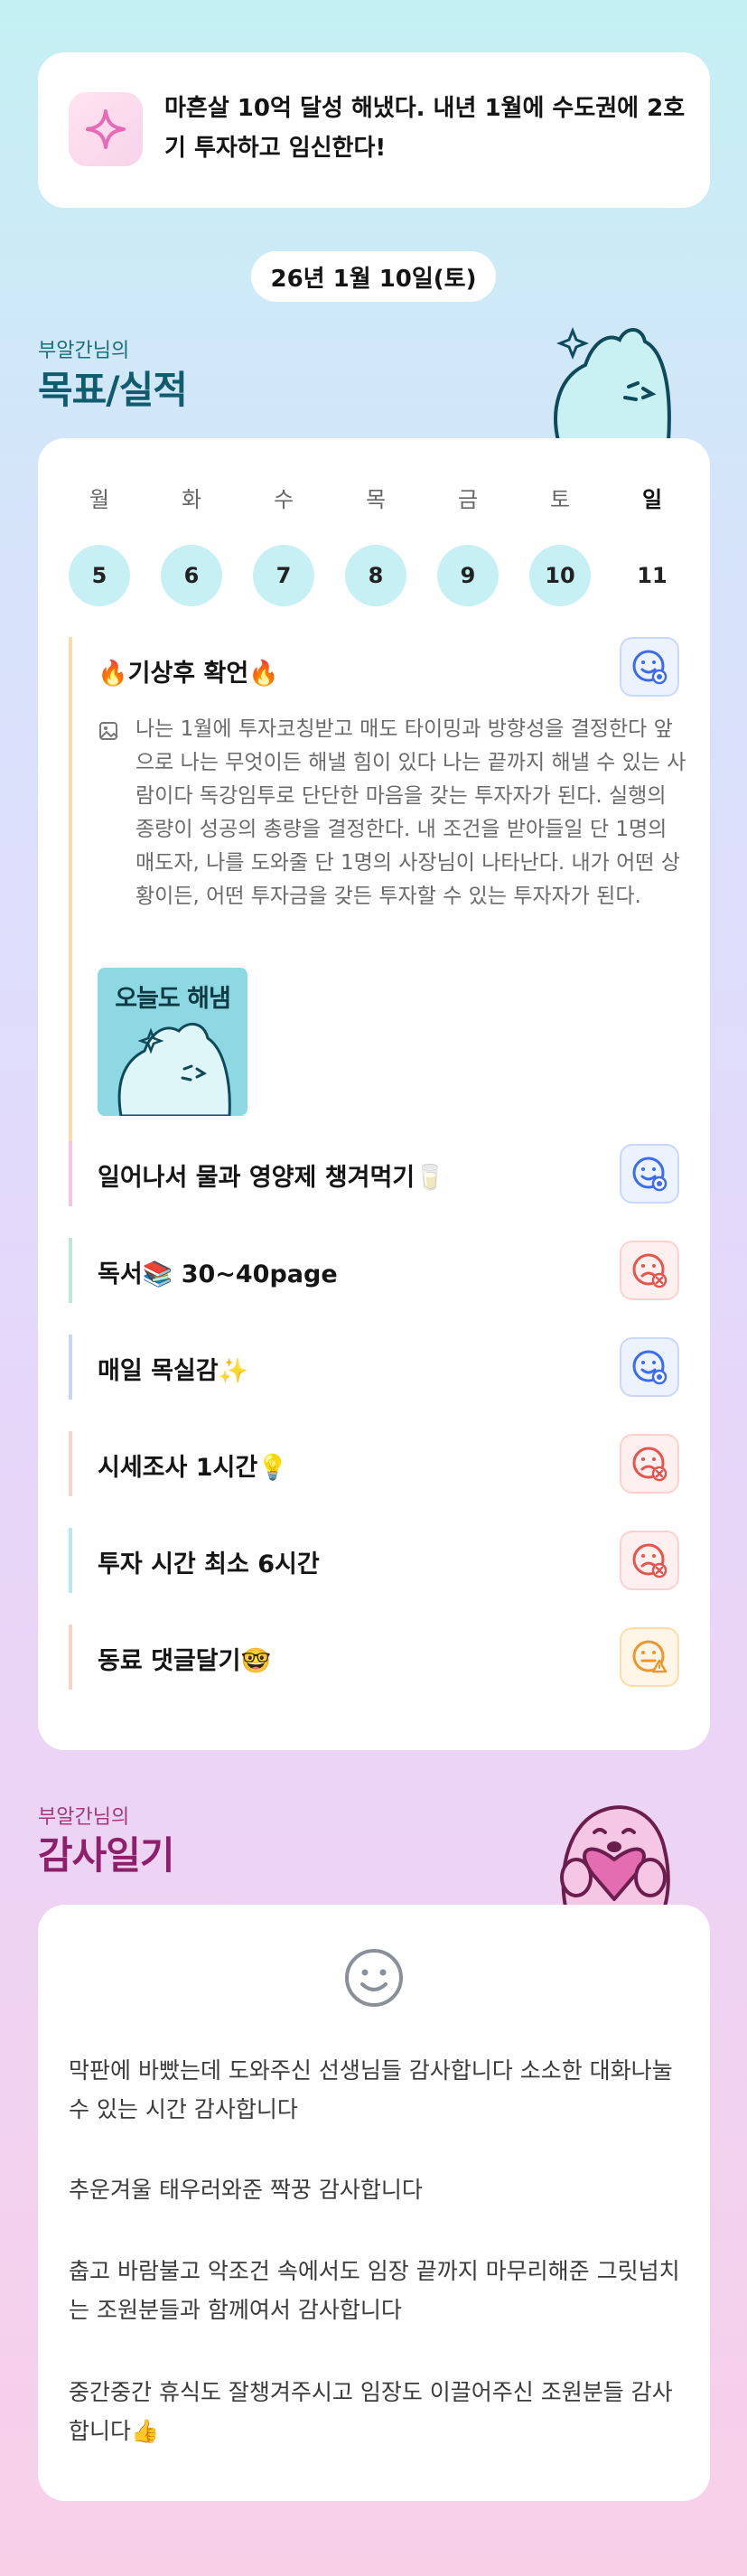  Describe the element at coordinates (652, 499) in the screenshot. I see `day-label: 일` at that location.